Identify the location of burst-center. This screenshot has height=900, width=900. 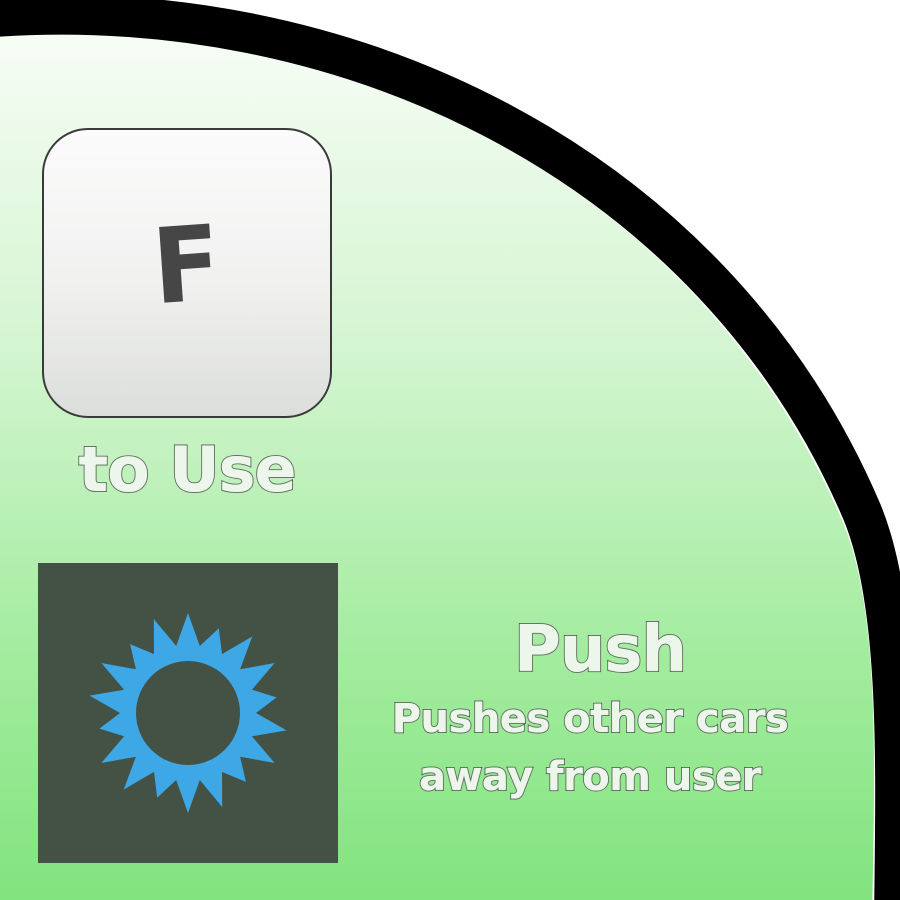
(188, 713).